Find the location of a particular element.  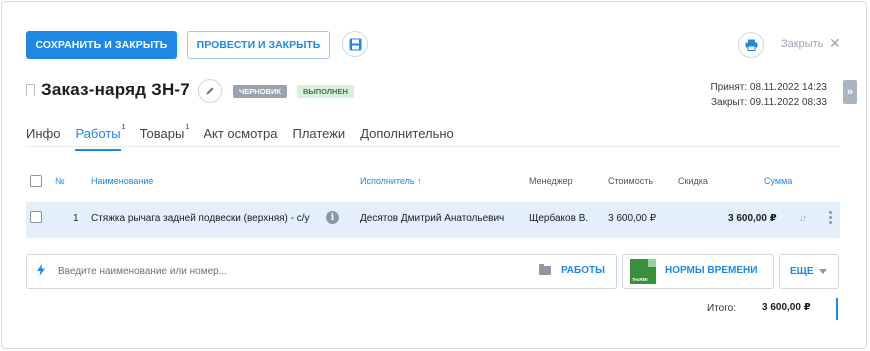

row-num: 1 is located at coordinates (76, 218).